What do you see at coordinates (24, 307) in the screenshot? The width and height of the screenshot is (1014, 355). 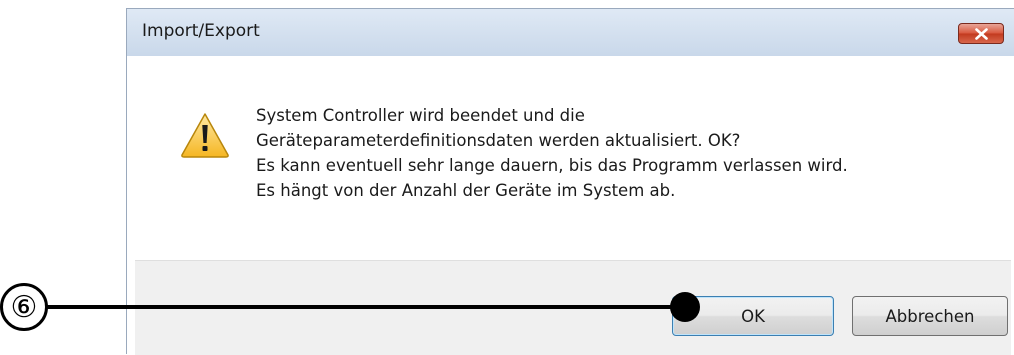 I see `callout-number-marker: ⑥` at bounding box center [24, 307].